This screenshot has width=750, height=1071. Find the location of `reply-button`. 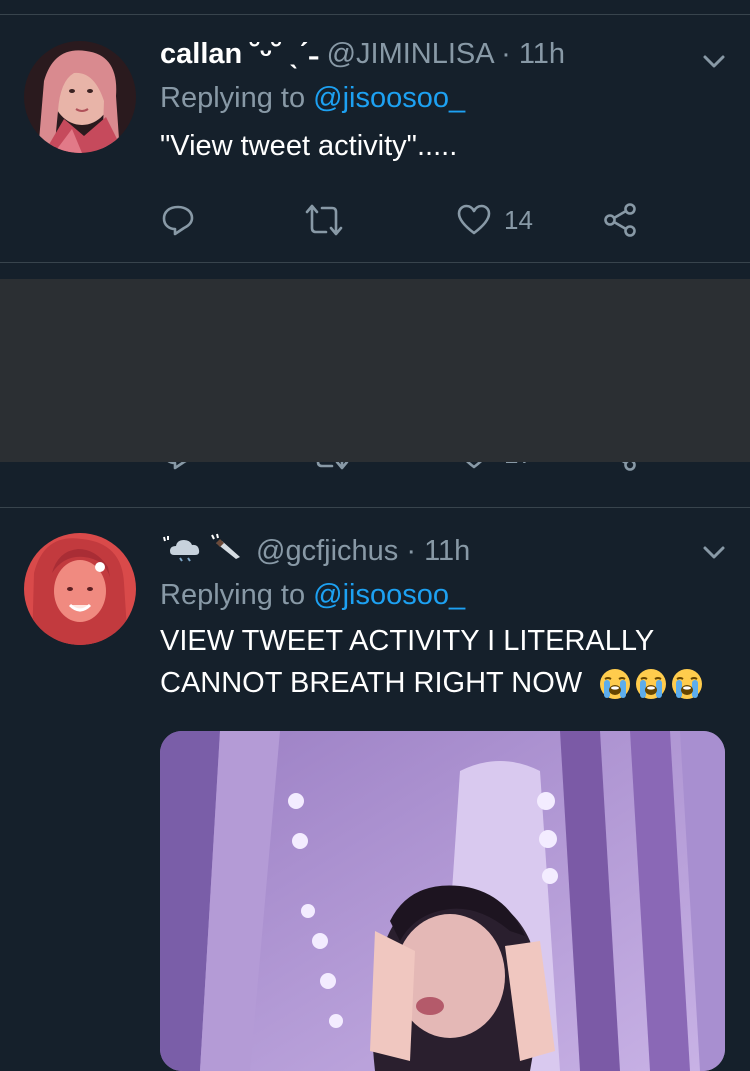

reply-button is located at coordinates (184, 220).